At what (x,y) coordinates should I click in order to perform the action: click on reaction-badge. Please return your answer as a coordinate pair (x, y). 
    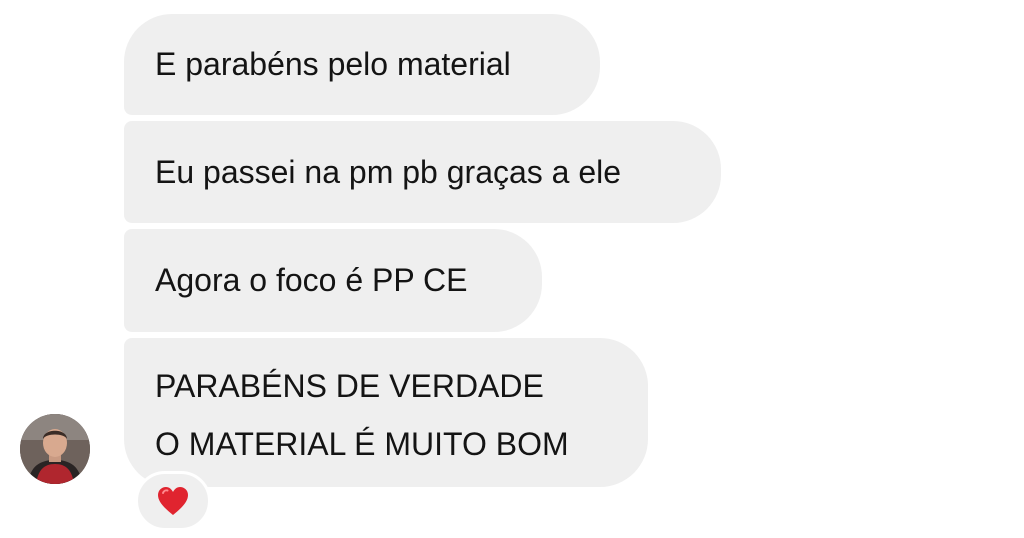
    Looking at the image, I should click on (173, 501).